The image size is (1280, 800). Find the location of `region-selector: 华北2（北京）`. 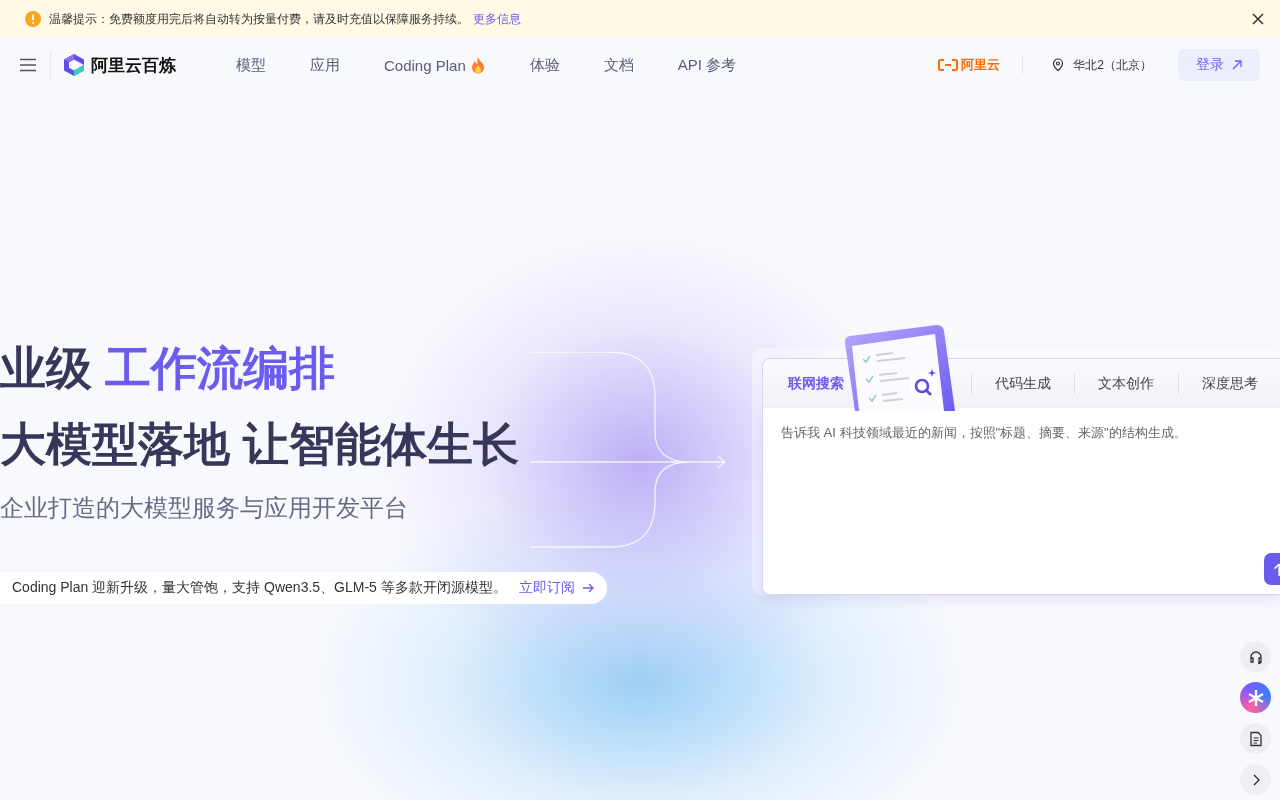

region-selector: 华北2（北京） is located at coordinates (1101, 65).